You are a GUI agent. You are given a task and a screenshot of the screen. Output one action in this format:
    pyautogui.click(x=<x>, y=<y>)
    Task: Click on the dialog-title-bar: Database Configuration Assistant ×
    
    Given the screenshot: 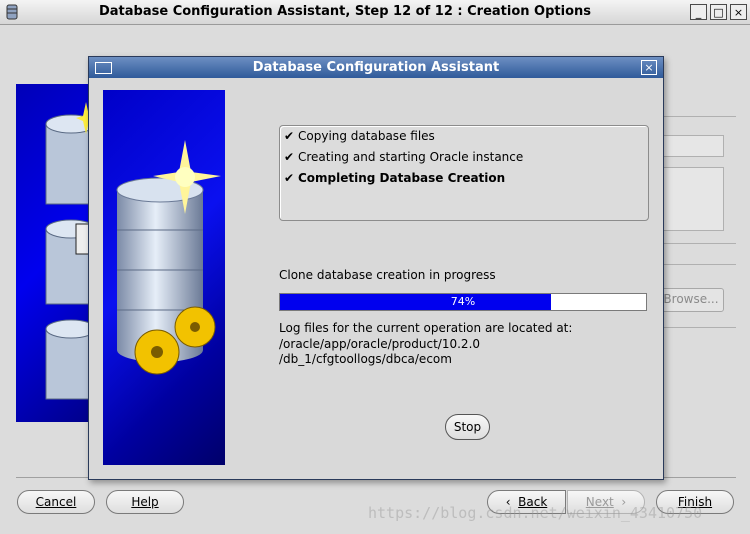 What is the action you would take?
    pyautogui.click(x=376, y=67)
    